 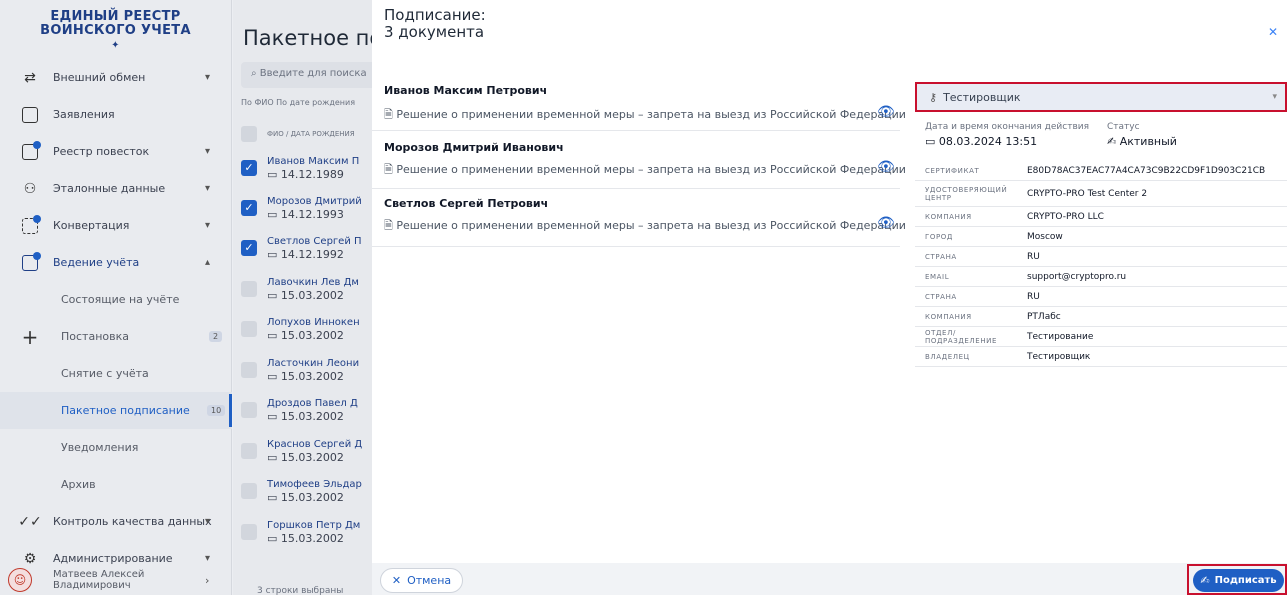 I want to click on sidebar-item-label: Внешний обмен, so click(x=99, y=77).